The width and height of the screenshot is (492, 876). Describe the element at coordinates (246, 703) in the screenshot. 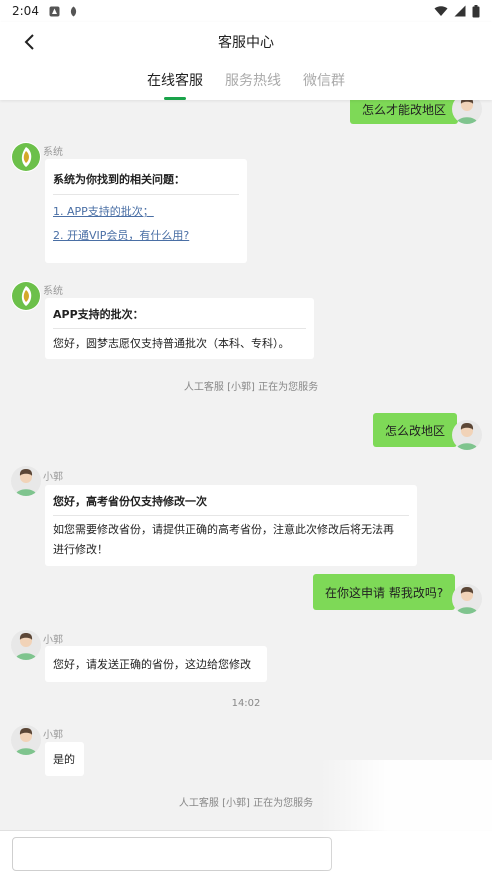

I see `message-timestamp: 14:02` at that location.